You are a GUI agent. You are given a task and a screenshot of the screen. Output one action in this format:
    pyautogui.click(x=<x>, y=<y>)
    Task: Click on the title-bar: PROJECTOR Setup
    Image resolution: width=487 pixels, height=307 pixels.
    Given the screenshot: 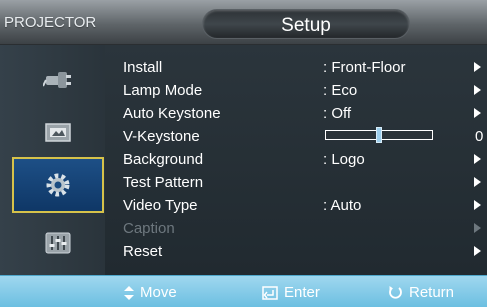 What is the action you would take?
    pyautogui.click(x=243, y=22)
    